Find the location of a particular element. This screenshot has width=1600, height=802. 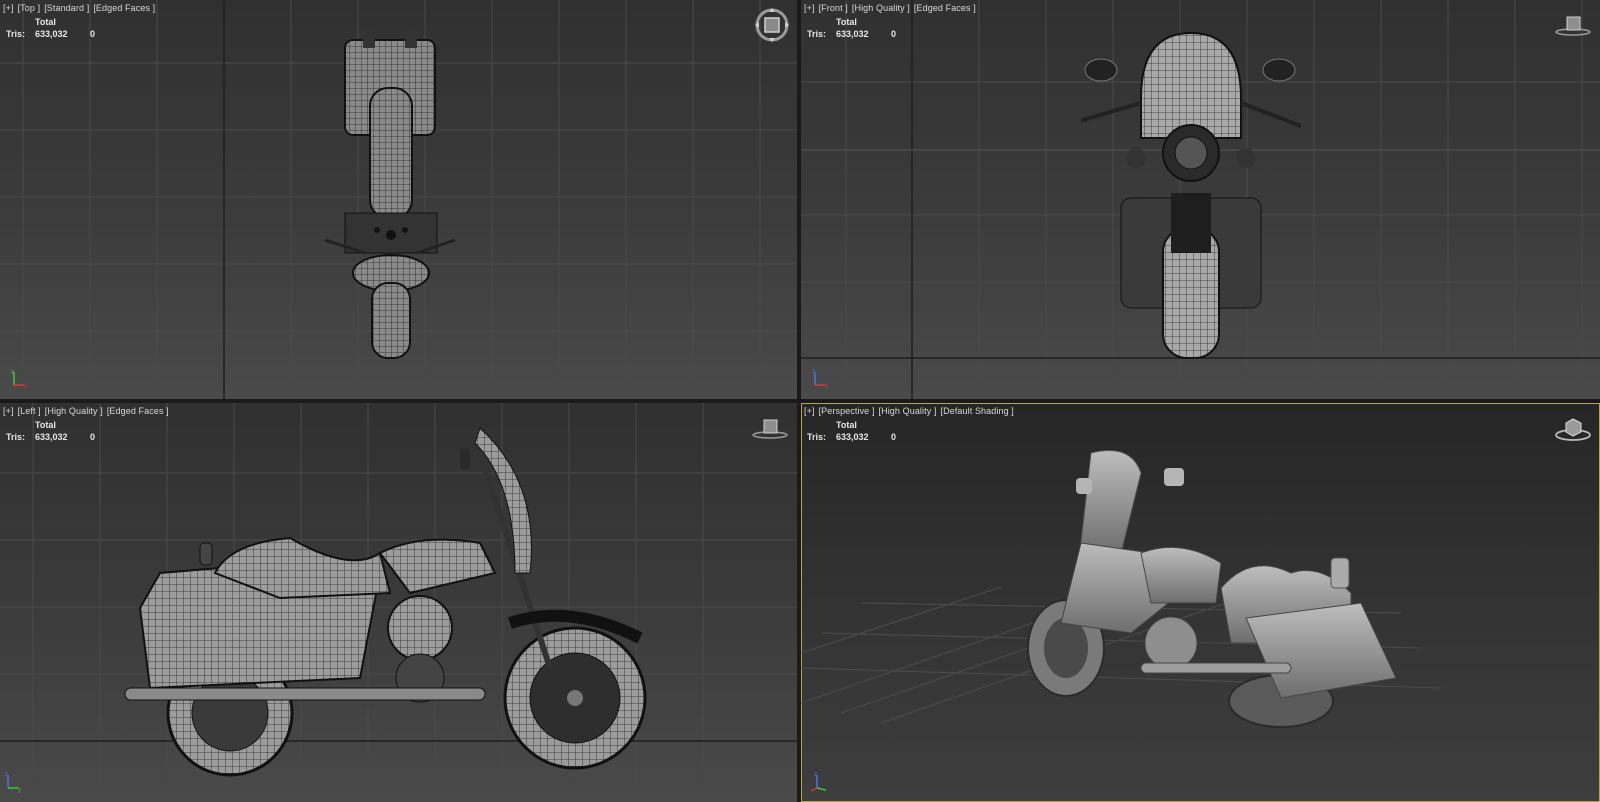

axis-tripod-icon: y x is located at coordinates (19, 379).